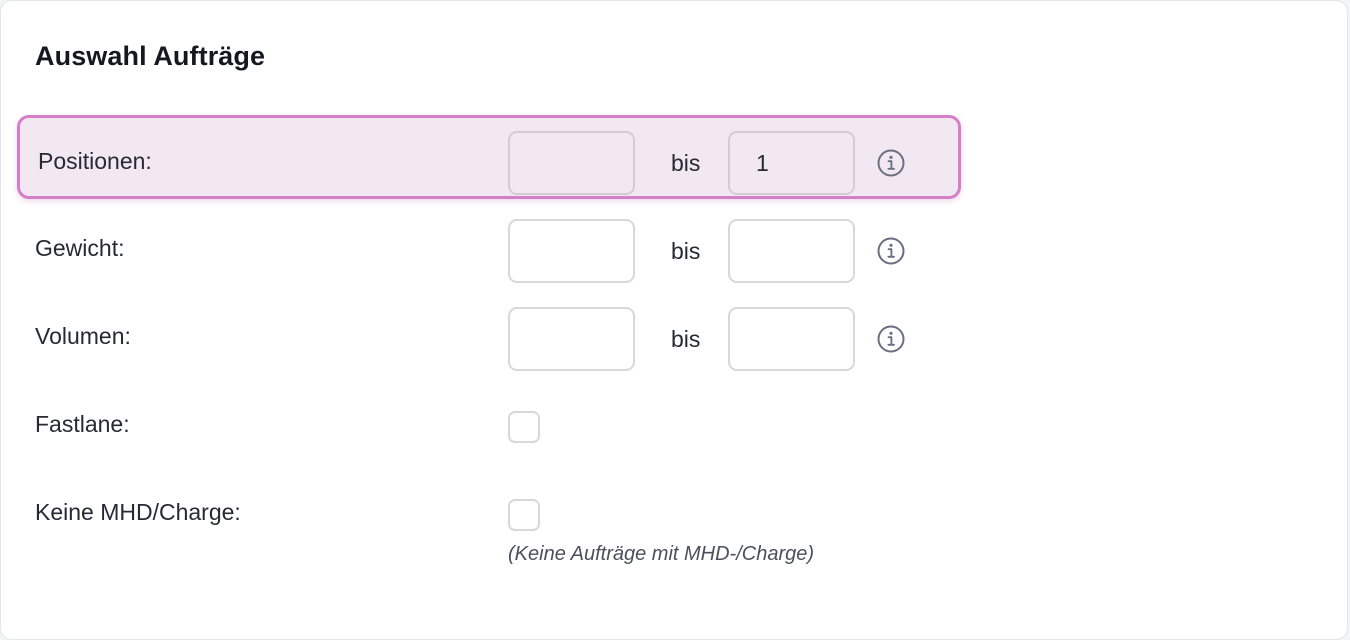 The width and height of the screenshot is (1350, 640). I want to click on range-row-positionen: Positionen: bis, so click(489, 157).